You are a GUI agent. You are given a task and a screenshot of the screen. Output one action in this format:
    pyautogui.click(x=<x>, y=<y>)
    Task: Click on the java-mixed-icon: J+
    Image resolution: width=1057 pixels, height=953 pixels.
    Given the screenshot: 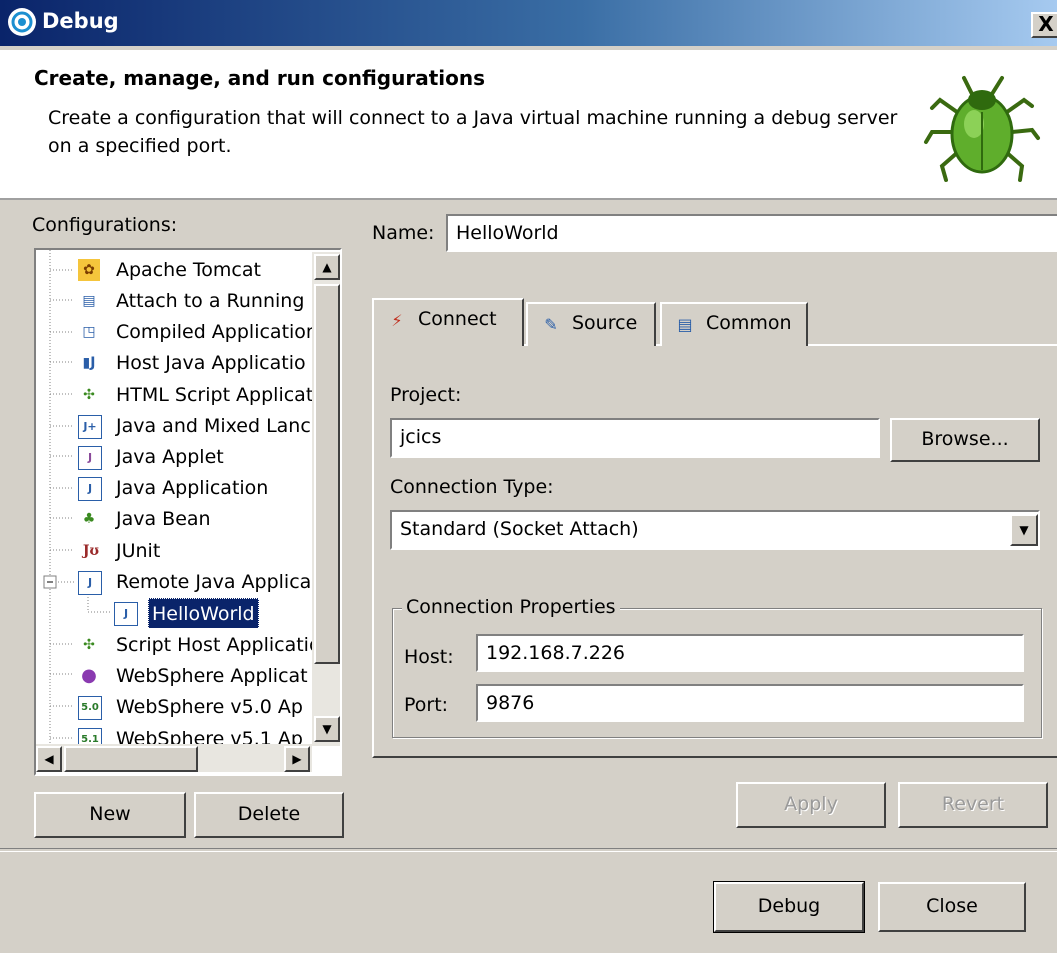 What is the action you would take?
    pyautogui.click(x=90, y=427)
    